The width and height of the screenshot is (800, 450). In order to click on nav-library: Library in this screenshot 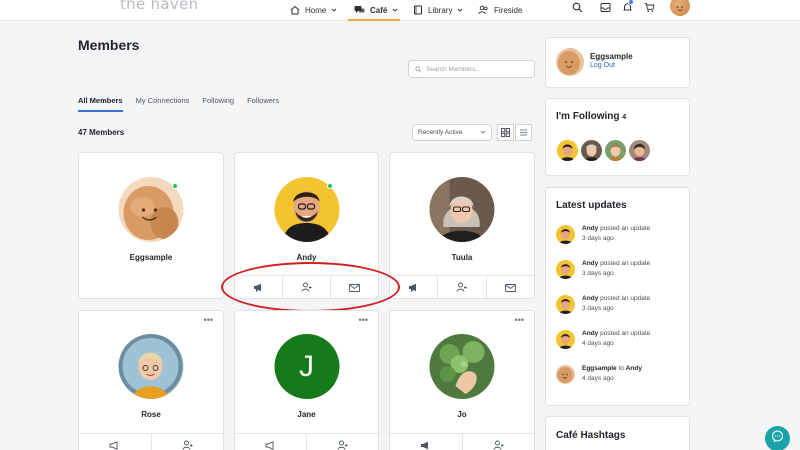, I will do `click(438, 10)`.